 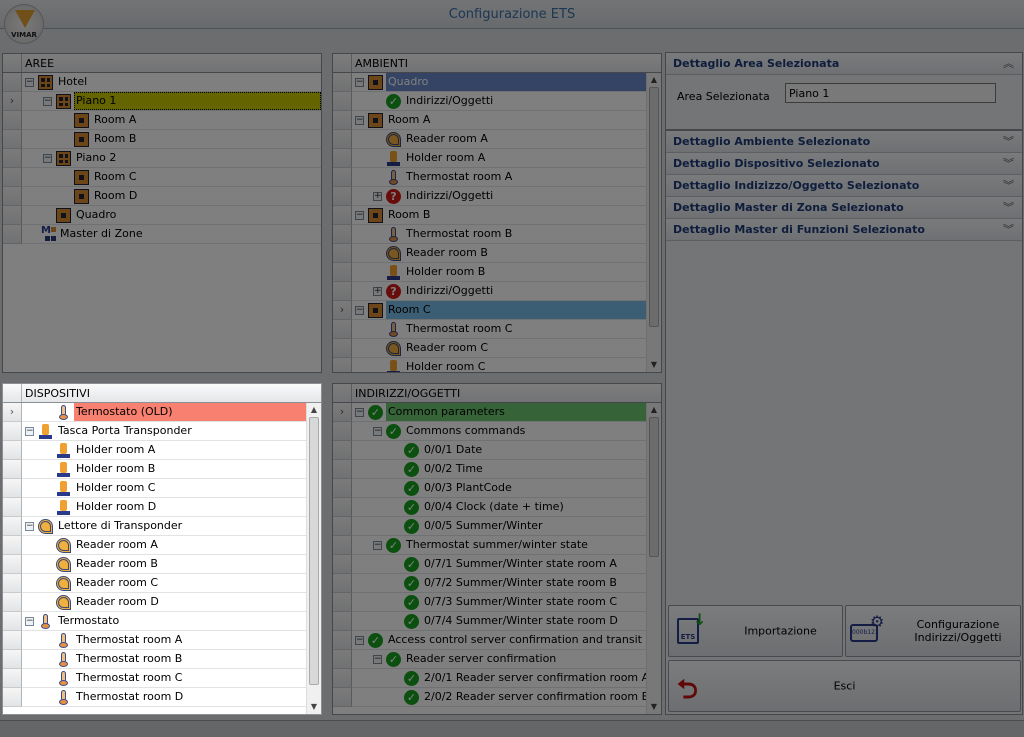 I want to click on tree-row: Reader room B, so click(x=154, y=564).